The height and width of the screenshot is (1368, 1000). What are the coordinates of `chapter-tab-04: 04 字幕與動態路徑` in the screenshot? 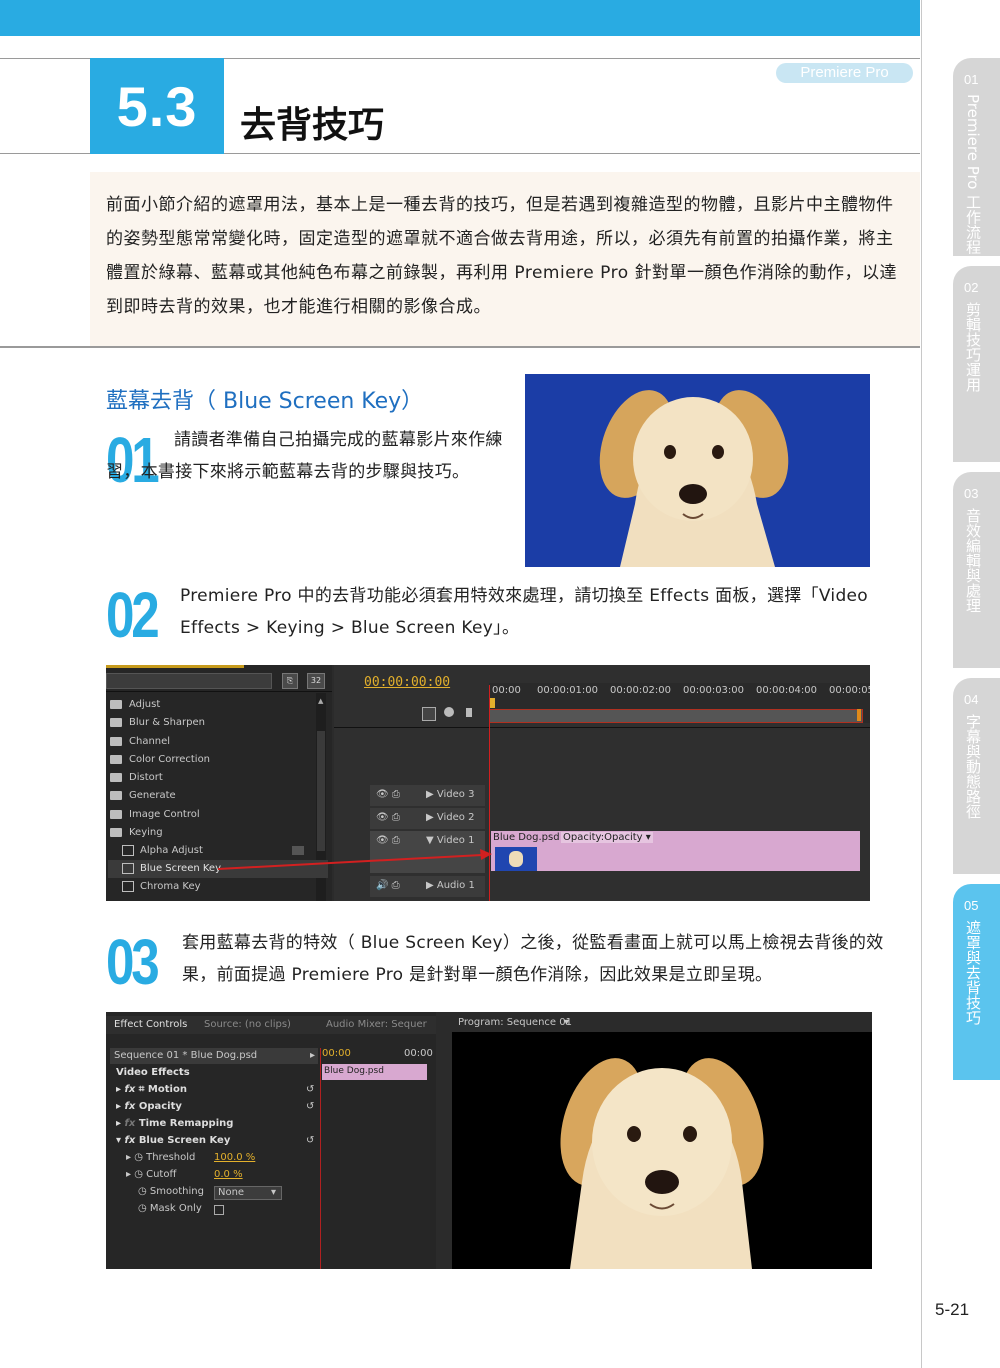 It's located at (976, 776).